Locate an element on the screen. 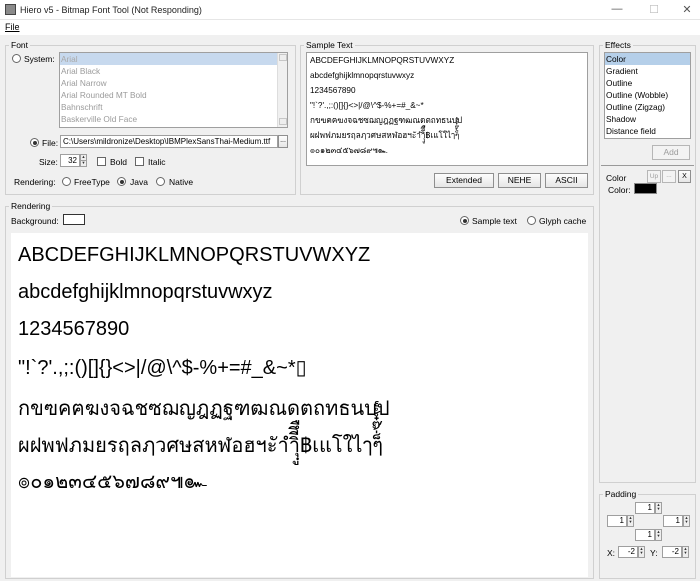 This screenshot has width=700, height=581. freetype-label: FreeType is located at coordinates (92, 182).